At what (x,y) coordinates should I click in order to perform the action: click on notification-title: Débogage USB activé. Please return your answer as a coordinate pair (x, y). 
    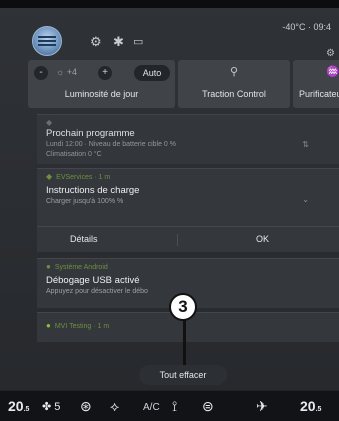
    Looking at the image, I should click on (93, 280).